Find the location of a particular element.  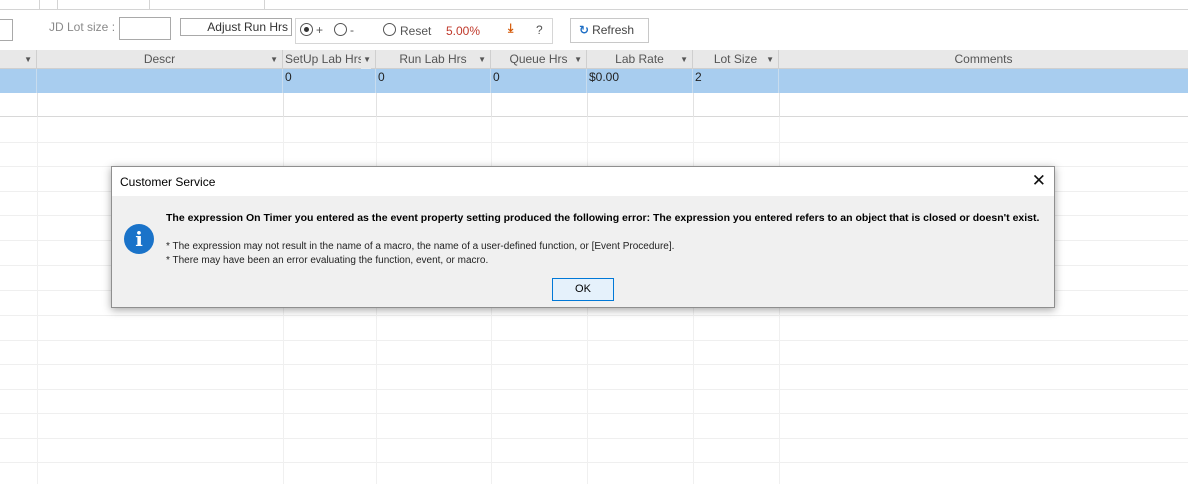

column-header-run-lab-hrs: Run Lab Hrs ▼ is located at coordinates (433, 59).